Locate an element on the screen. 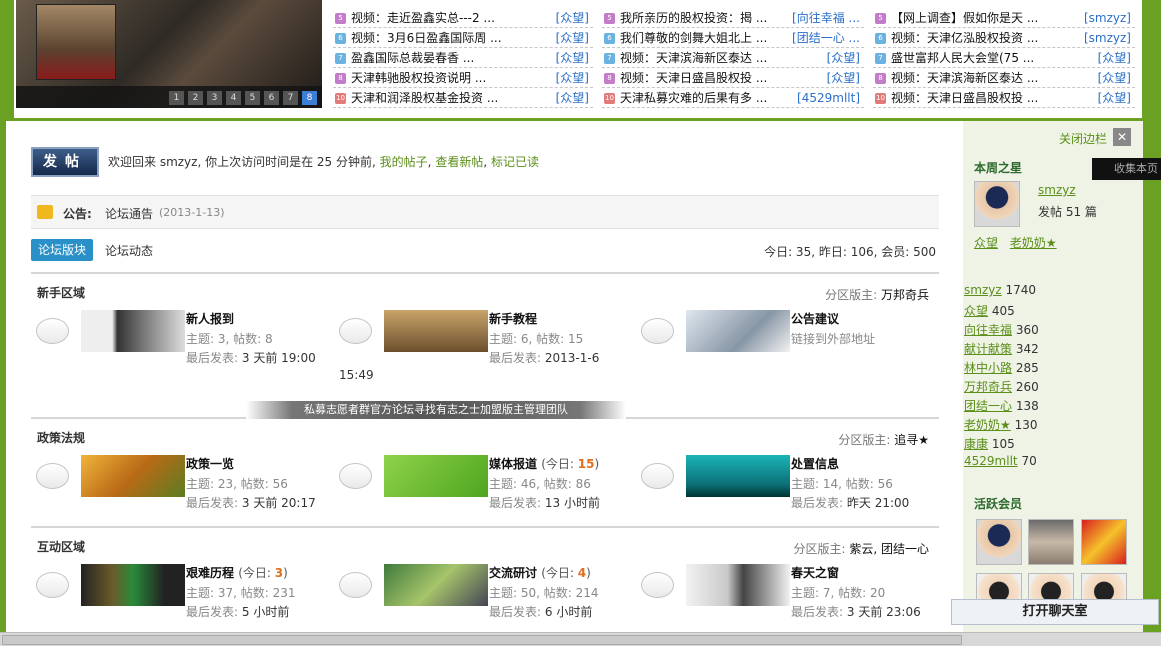  horizontal-scrollbar is located at coordinates (580, 639).